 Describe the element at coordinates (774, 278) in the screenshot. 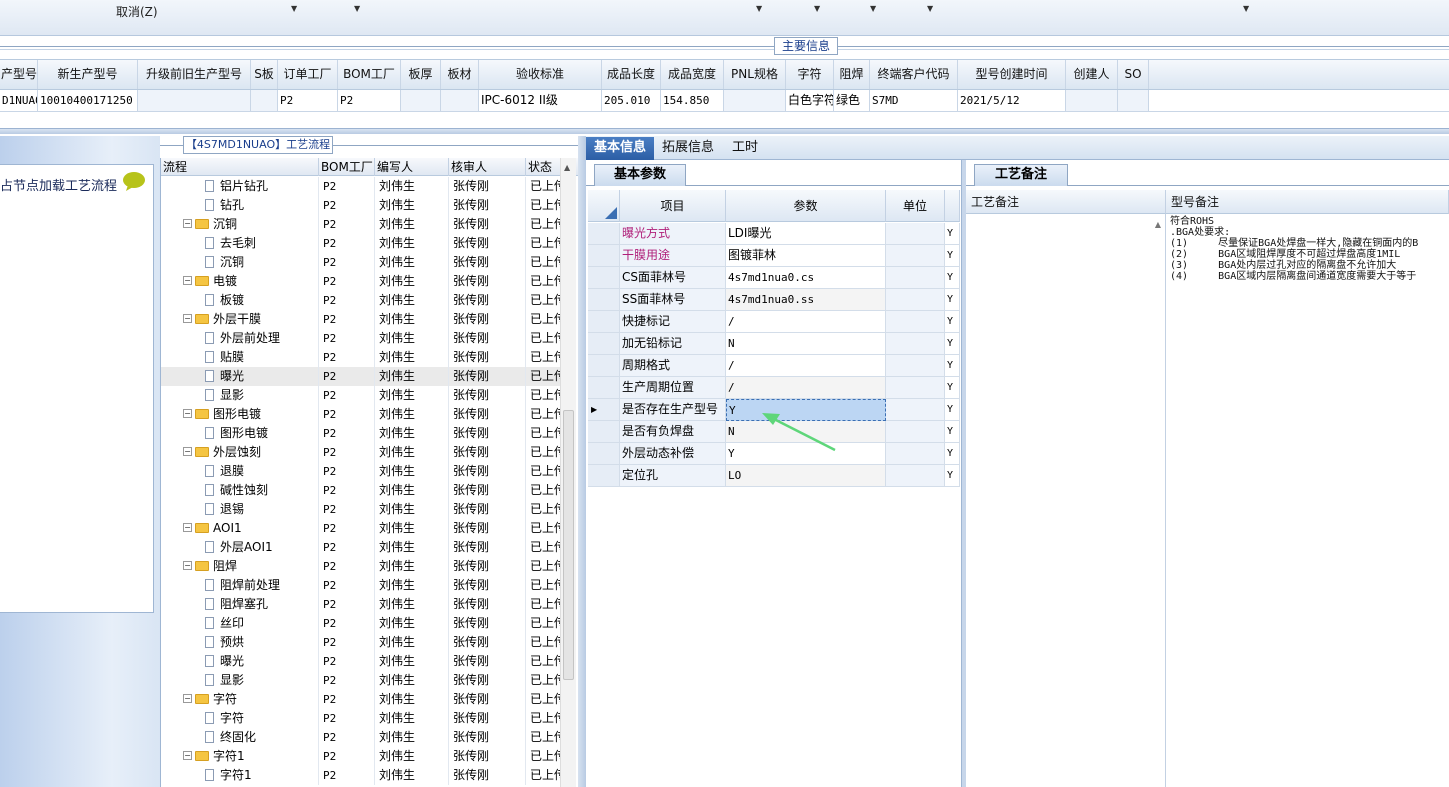

I see `param-row: CS面菲林号 4s7md1nua0.cs Y` at that location.